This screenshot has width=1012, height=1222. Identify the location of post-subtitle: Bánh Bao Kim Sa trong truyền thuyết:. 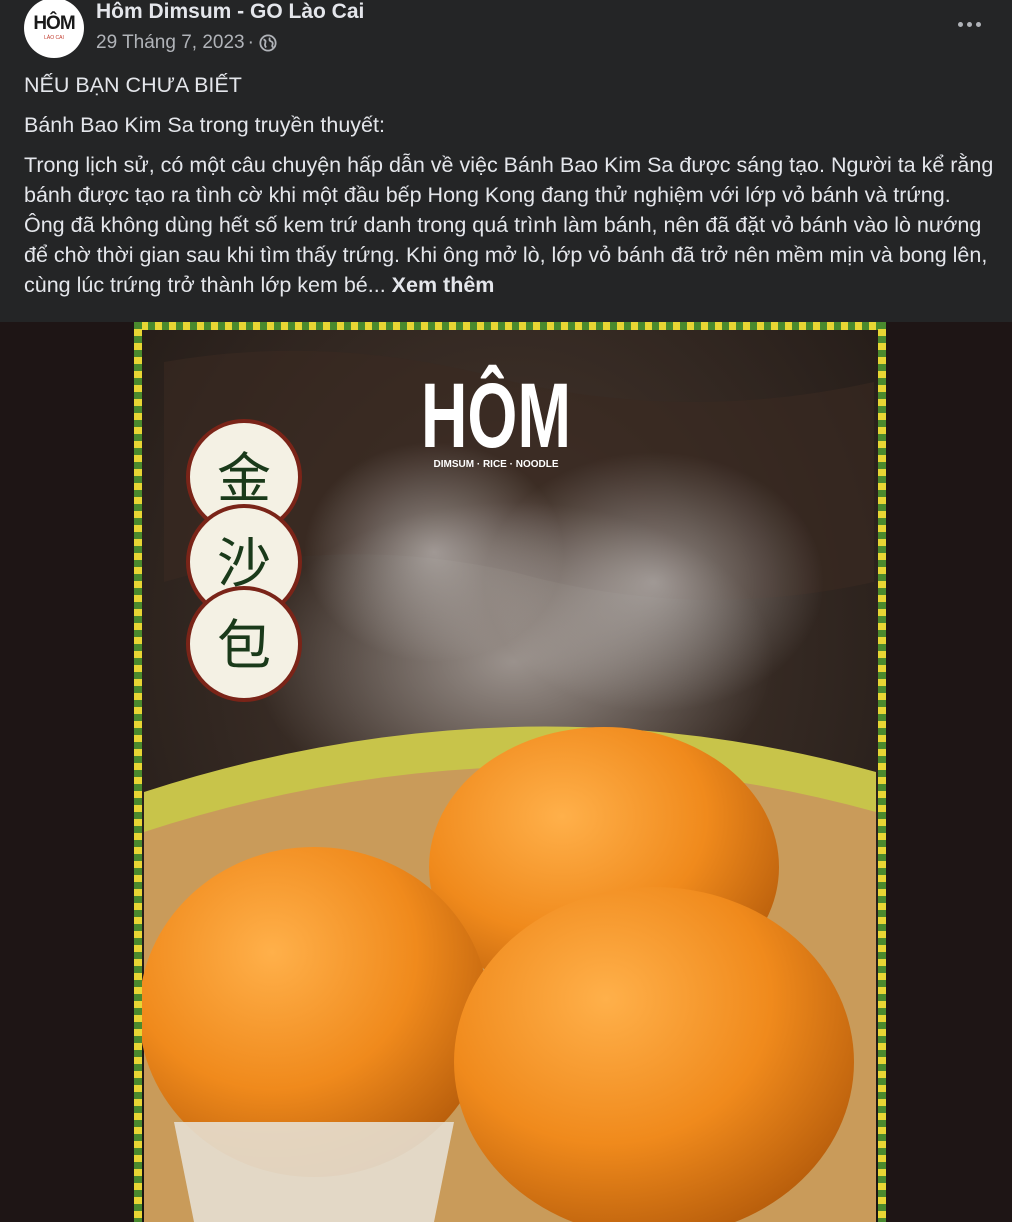
(204, 125).